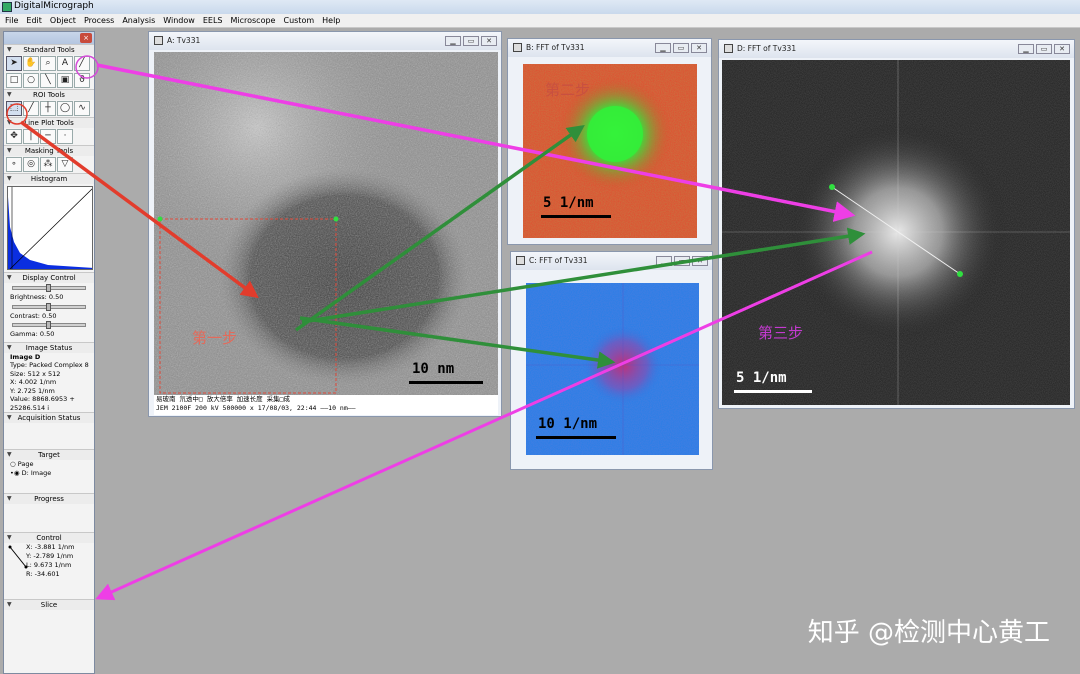 The height and width of the screenshot is (674, 1080). What do you see at coordinates (49, 565) in the screenshot?
I see `control-l: L: 9.673 1/nm` at bounding box center [49, 565].